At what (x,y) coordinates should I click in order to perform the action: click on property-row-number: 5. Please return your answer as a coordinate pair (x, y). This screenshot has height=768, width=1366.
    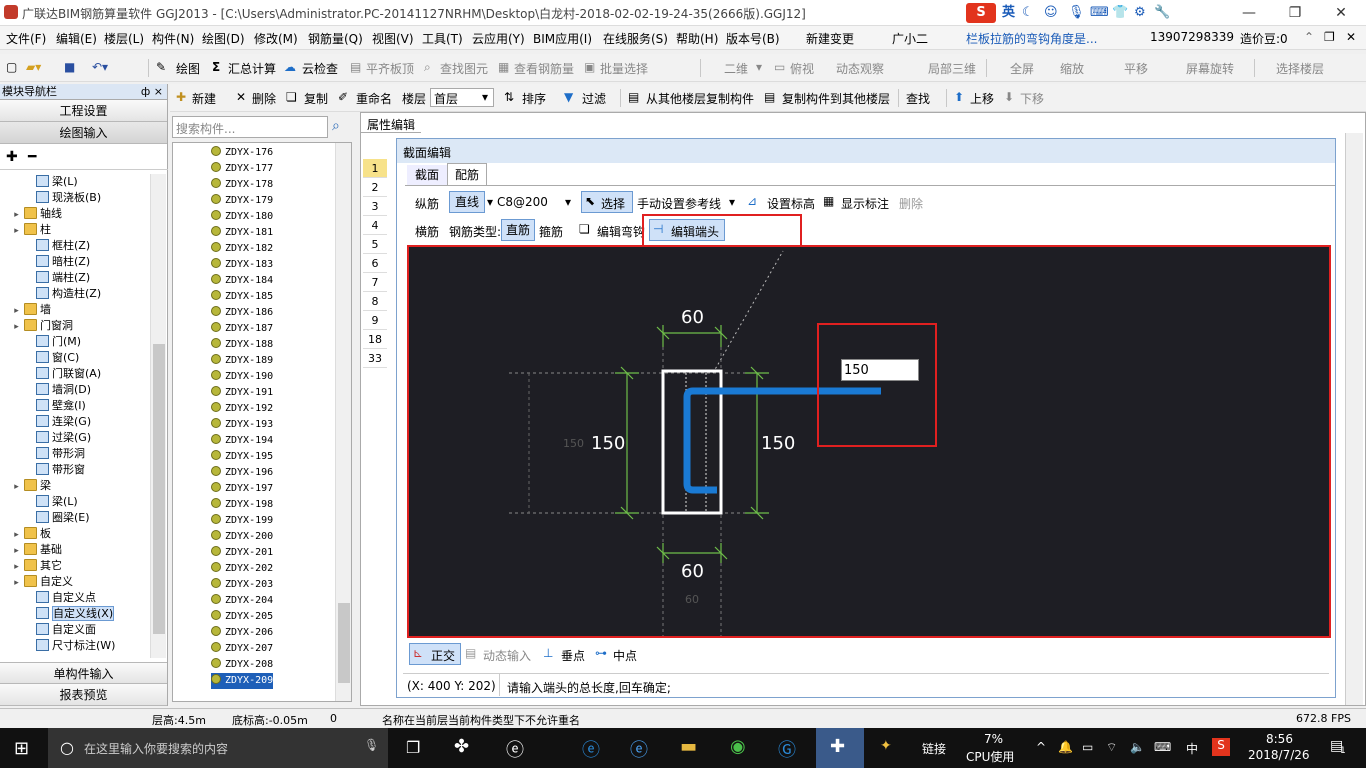
    Looking at the image, I should click on (375, 244).